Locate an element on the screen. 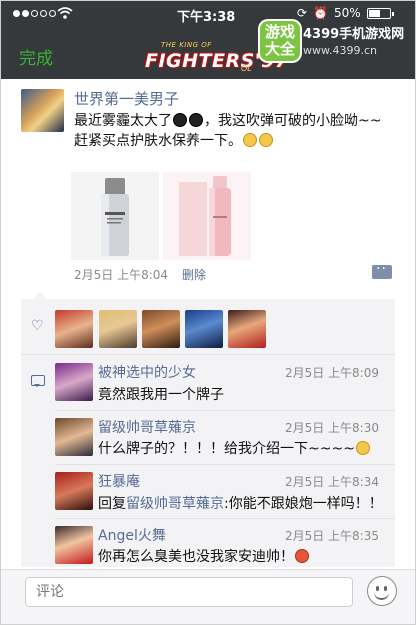 This screenshot has height=625, width=416. watermark-site: 4399手机游戏网 www.4399.cn is located at coordinates (353, 43).